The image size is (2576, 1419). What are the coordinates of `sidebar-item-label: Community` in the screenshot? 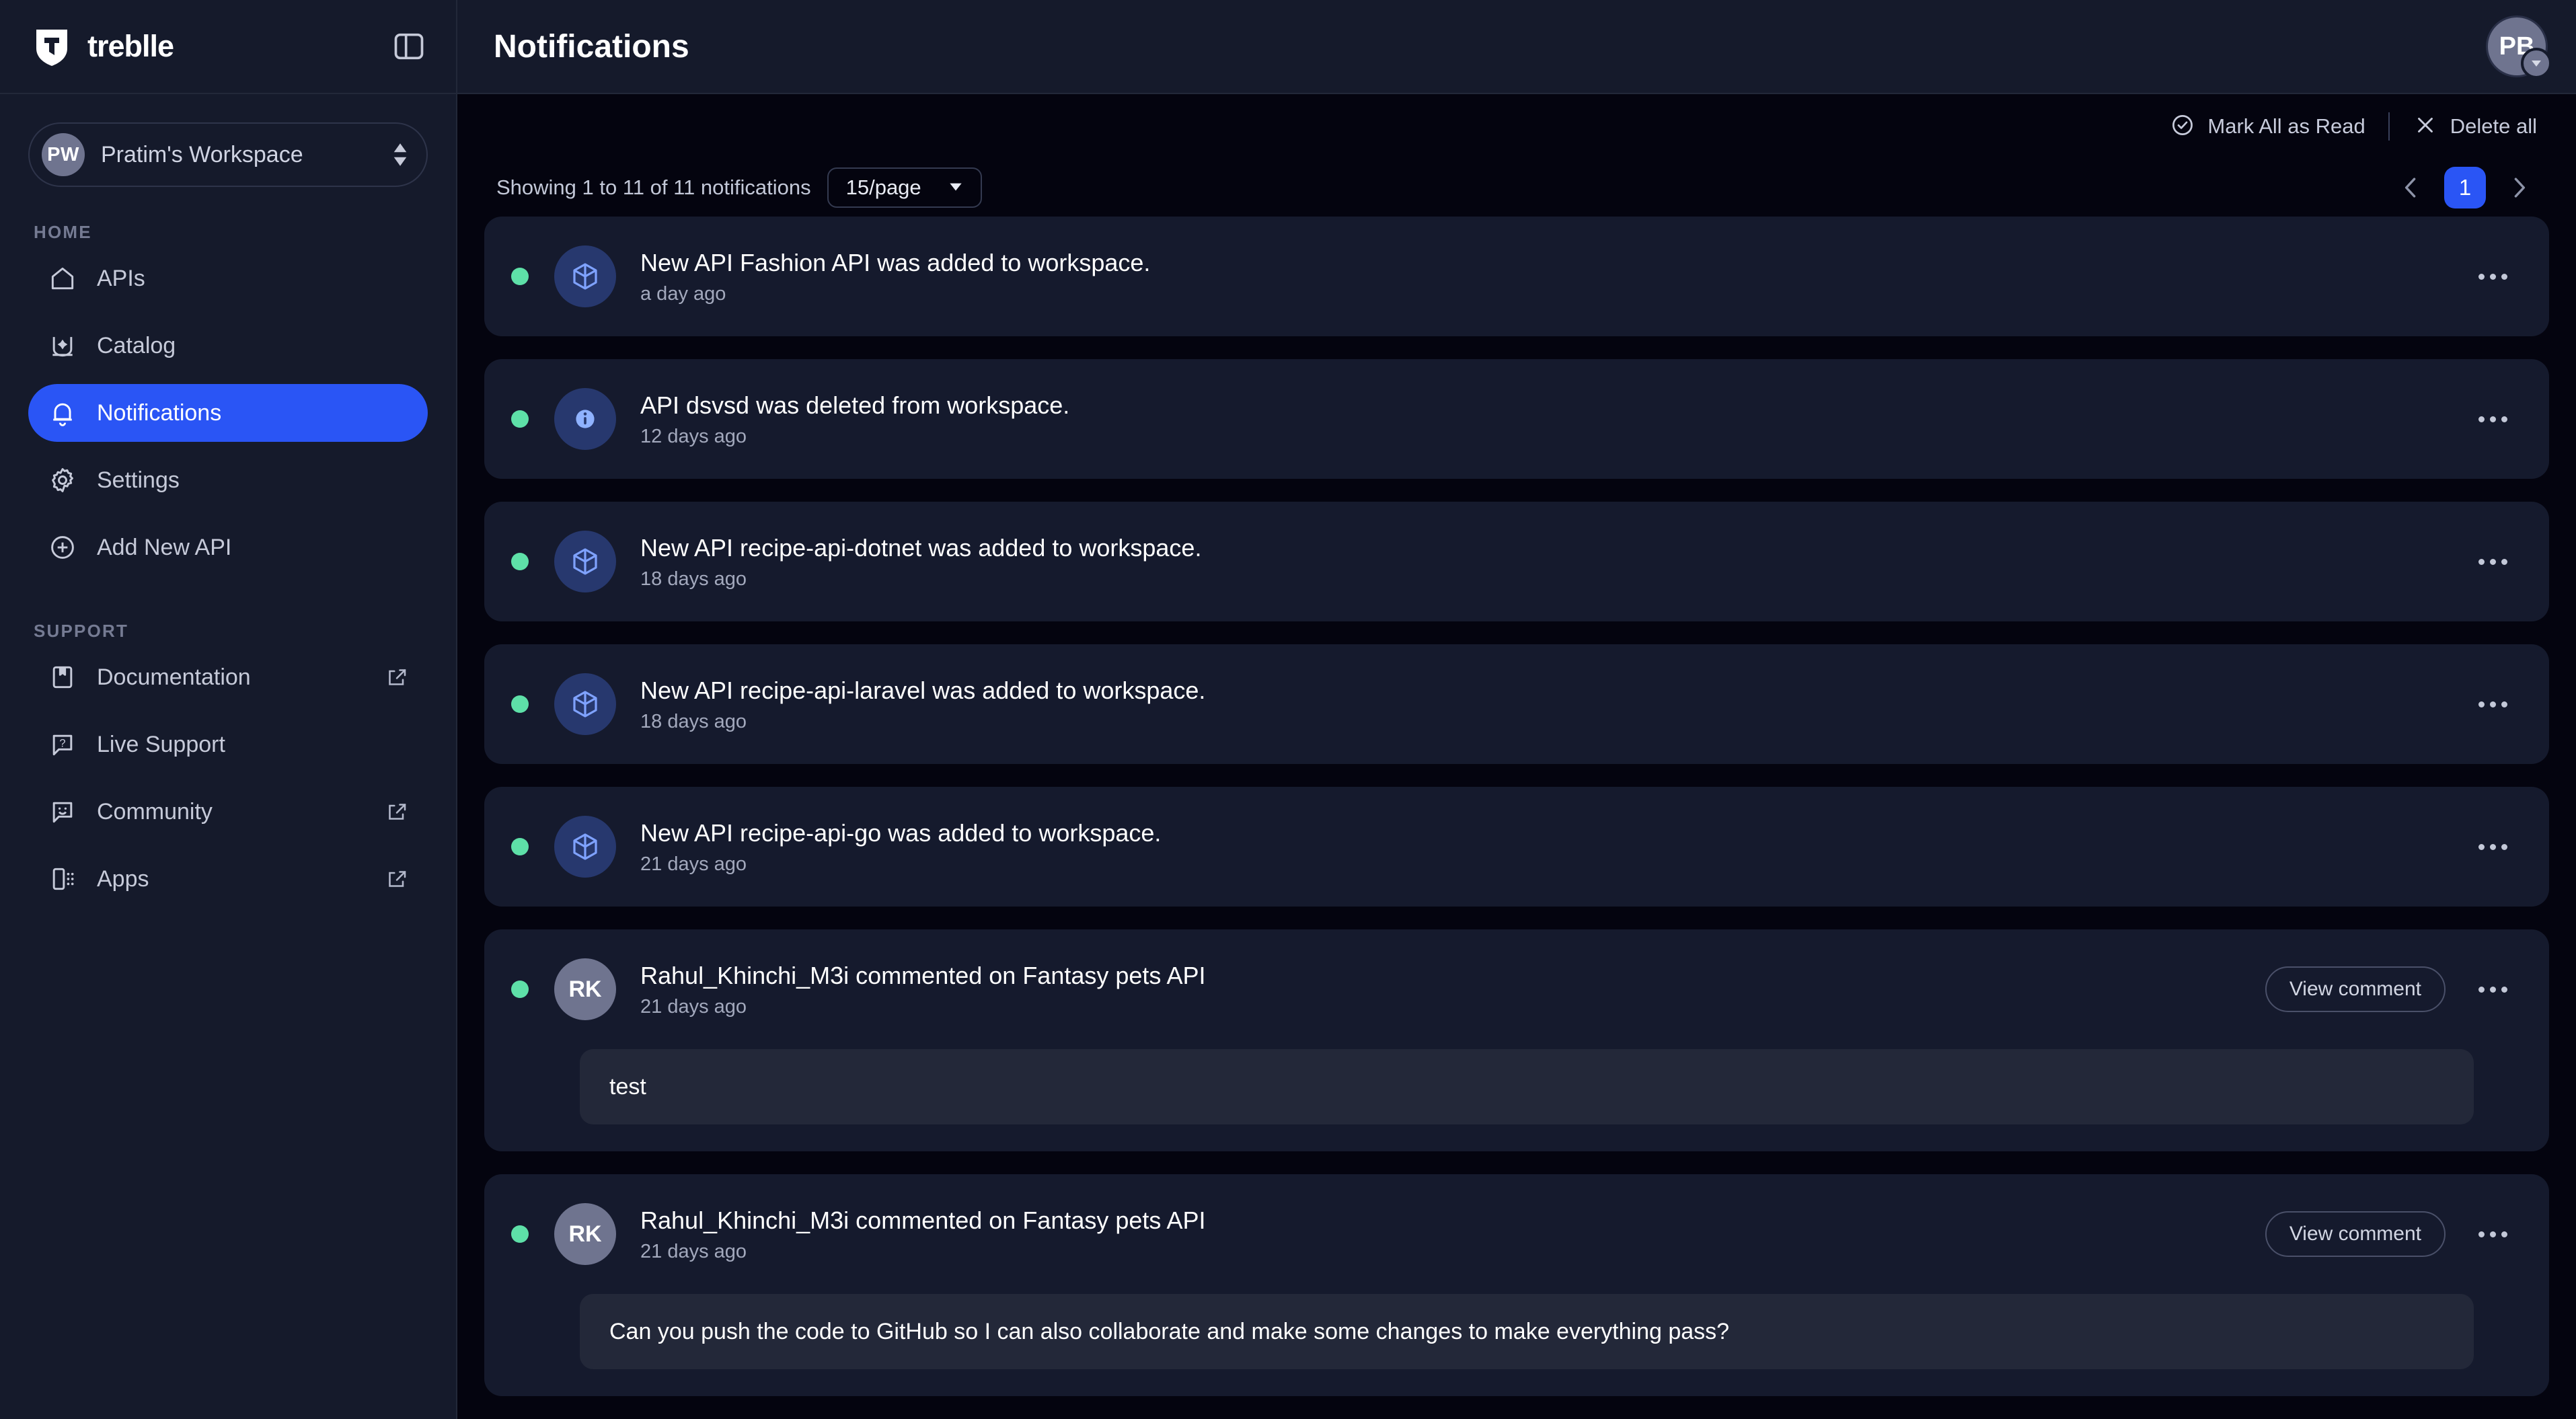 It's located at (155, 811).